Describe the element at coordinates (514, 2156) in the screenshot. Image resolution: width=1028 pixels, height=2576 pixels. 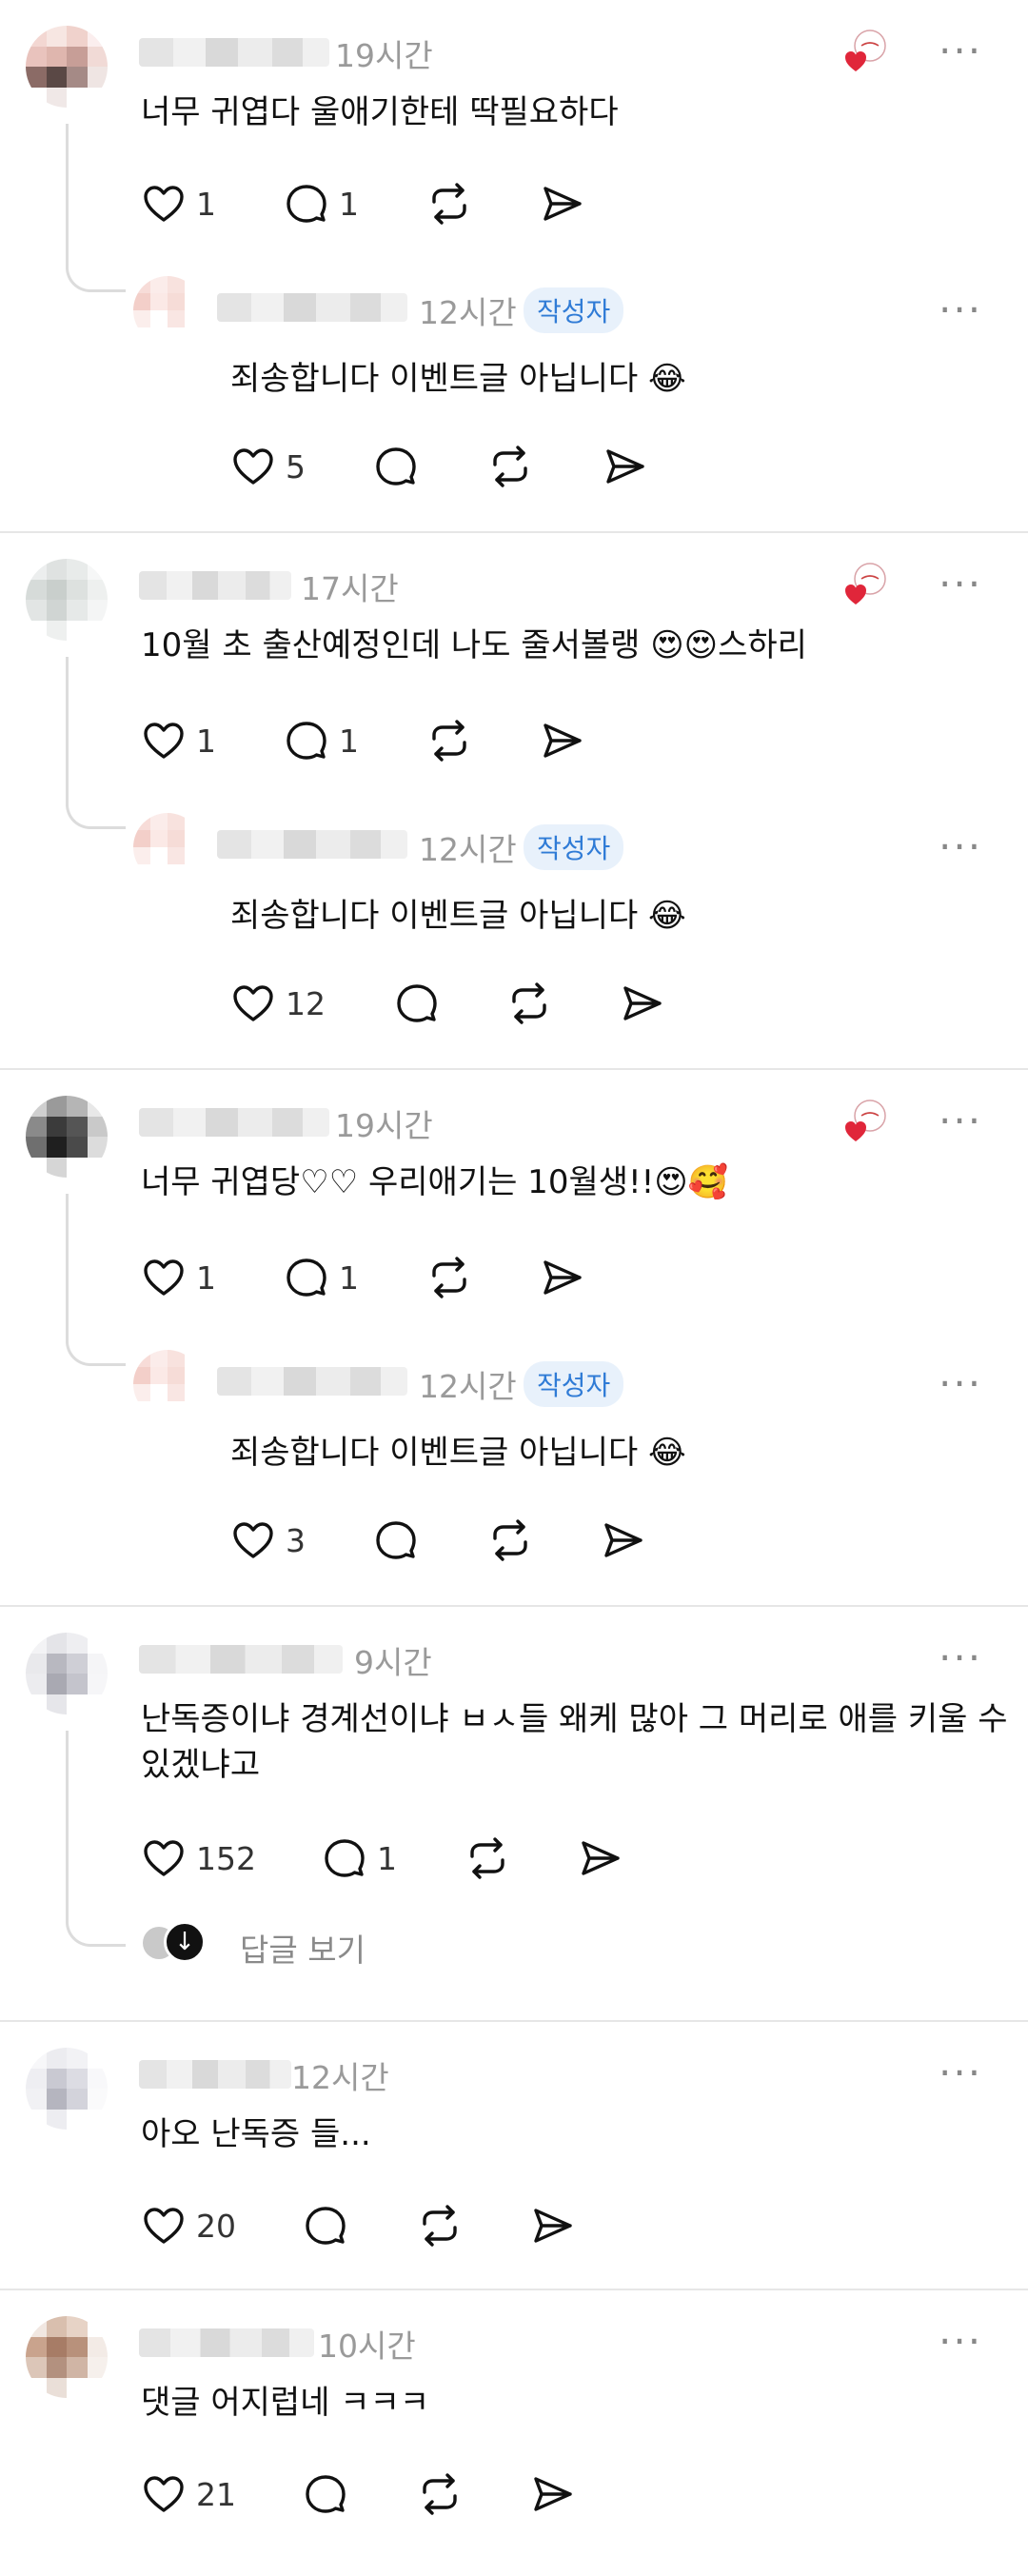
I see `thread-5: 12시간 ··· 아오 난독증 들... 20` at that location.